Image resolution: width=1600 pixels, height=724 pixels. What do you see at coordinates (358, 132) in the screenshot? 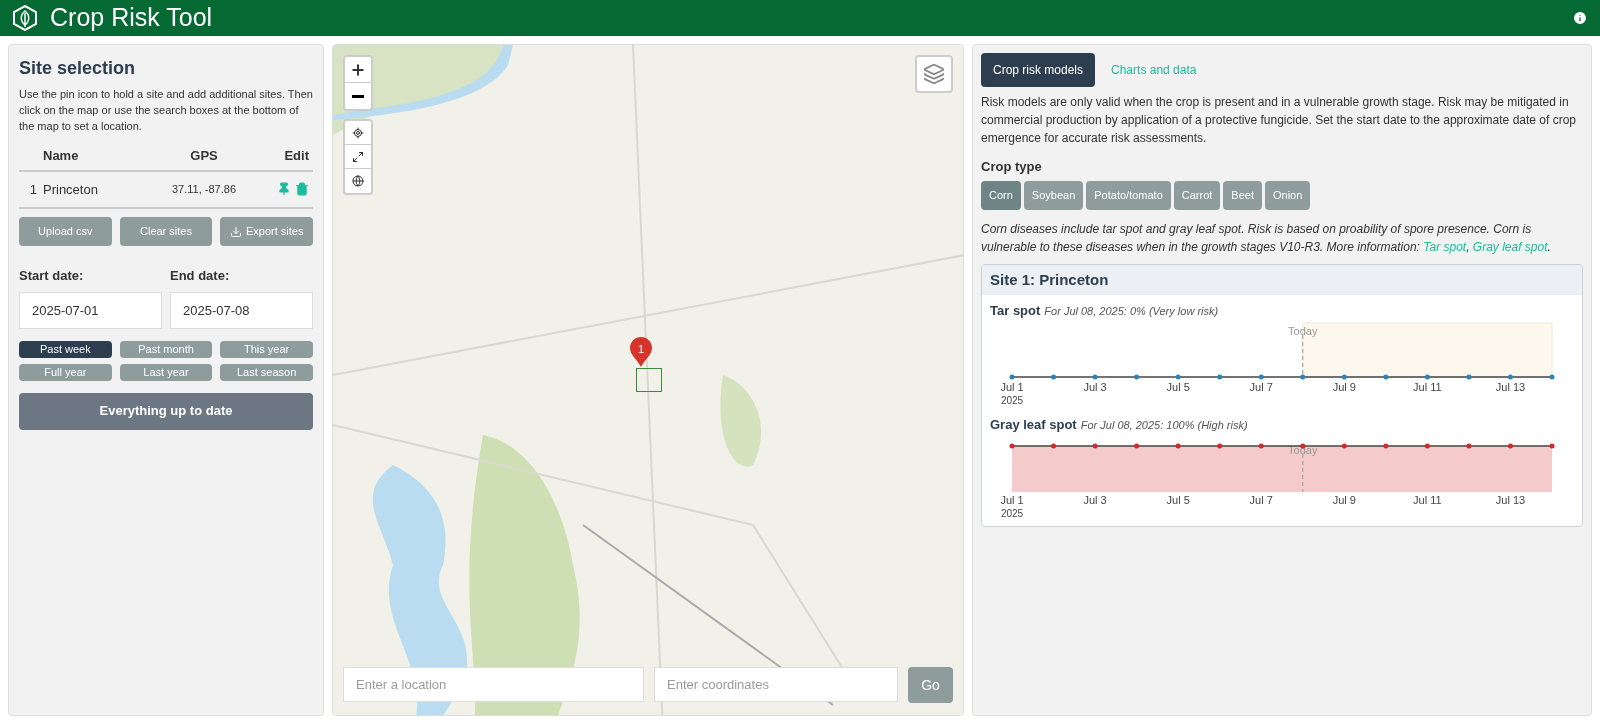
I see `crosshair-icon` at bounding box center [358, 132].